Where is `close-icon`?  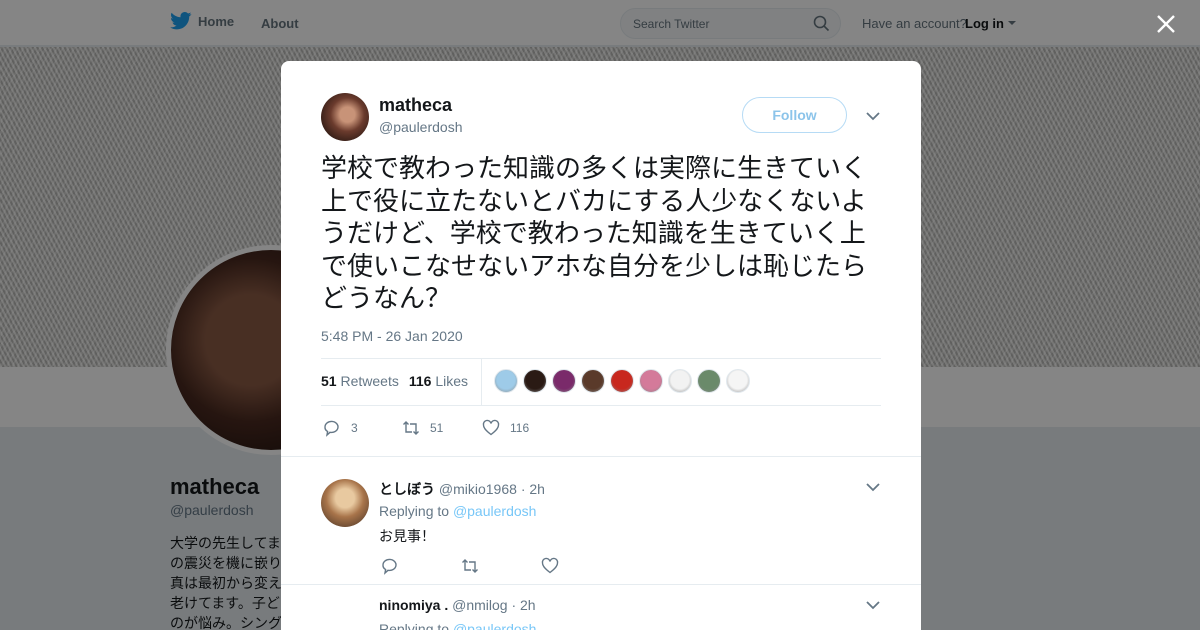
close-icon is located at coordinates (1166, 24).